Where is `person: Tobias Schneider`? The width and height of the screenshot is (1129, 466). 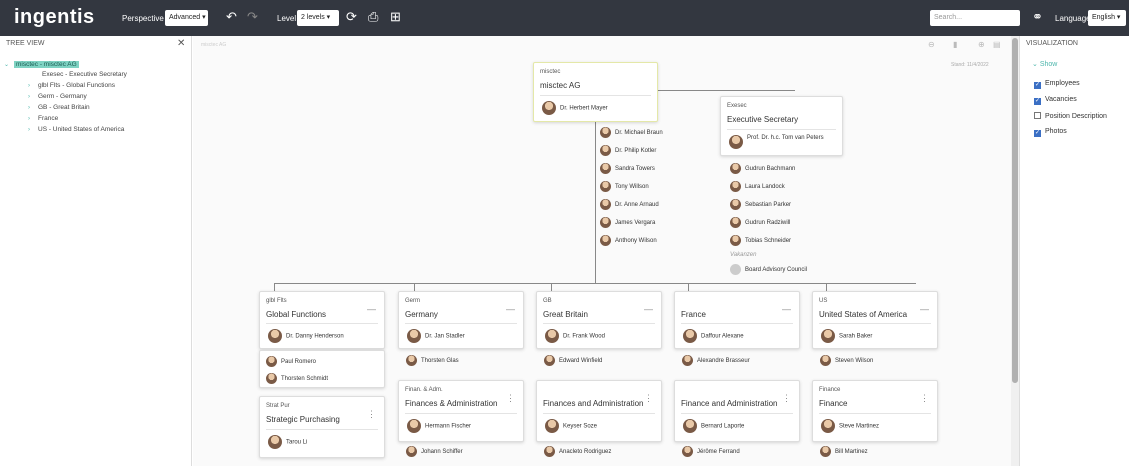
person: Tobias Schneider is located at coordinates (760, 240).